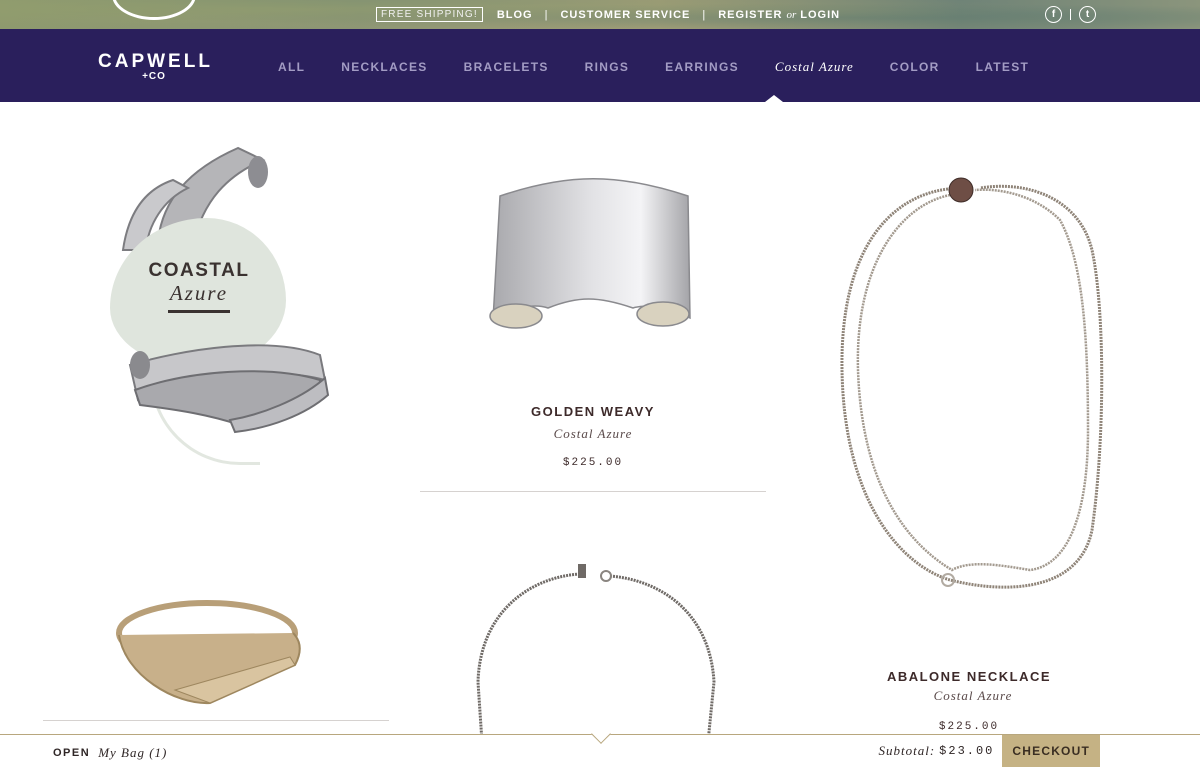 This screenshot has width=1200, height=768. What do you see at coordinates (291, 67) in the screenshot?
I see `nav-item-all: ALL` at bounding box center [291, 67].